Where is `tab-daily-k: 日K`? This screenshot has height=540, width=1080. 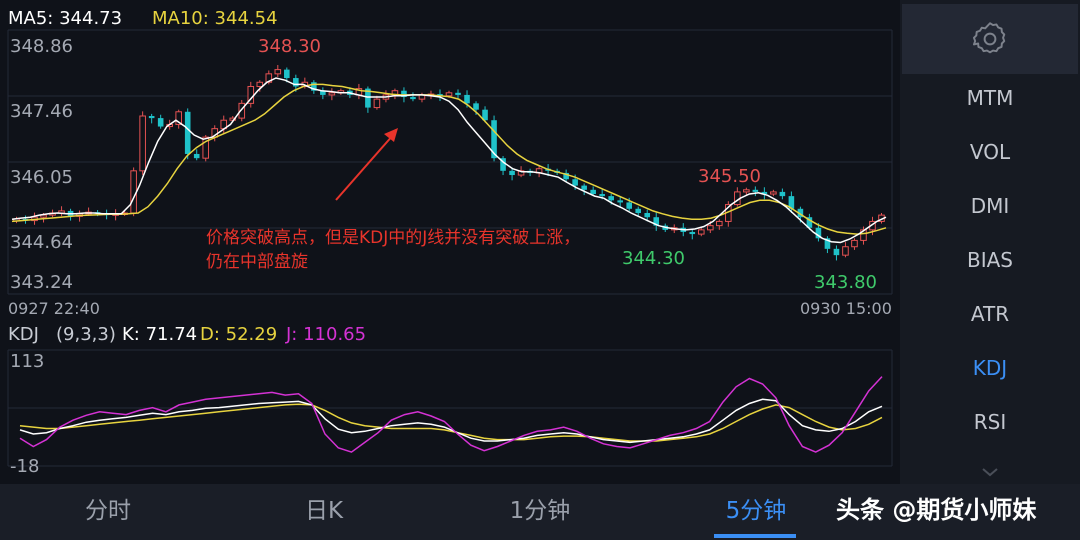
tab-daily-k: 日K is located at coordinates (324, 512).